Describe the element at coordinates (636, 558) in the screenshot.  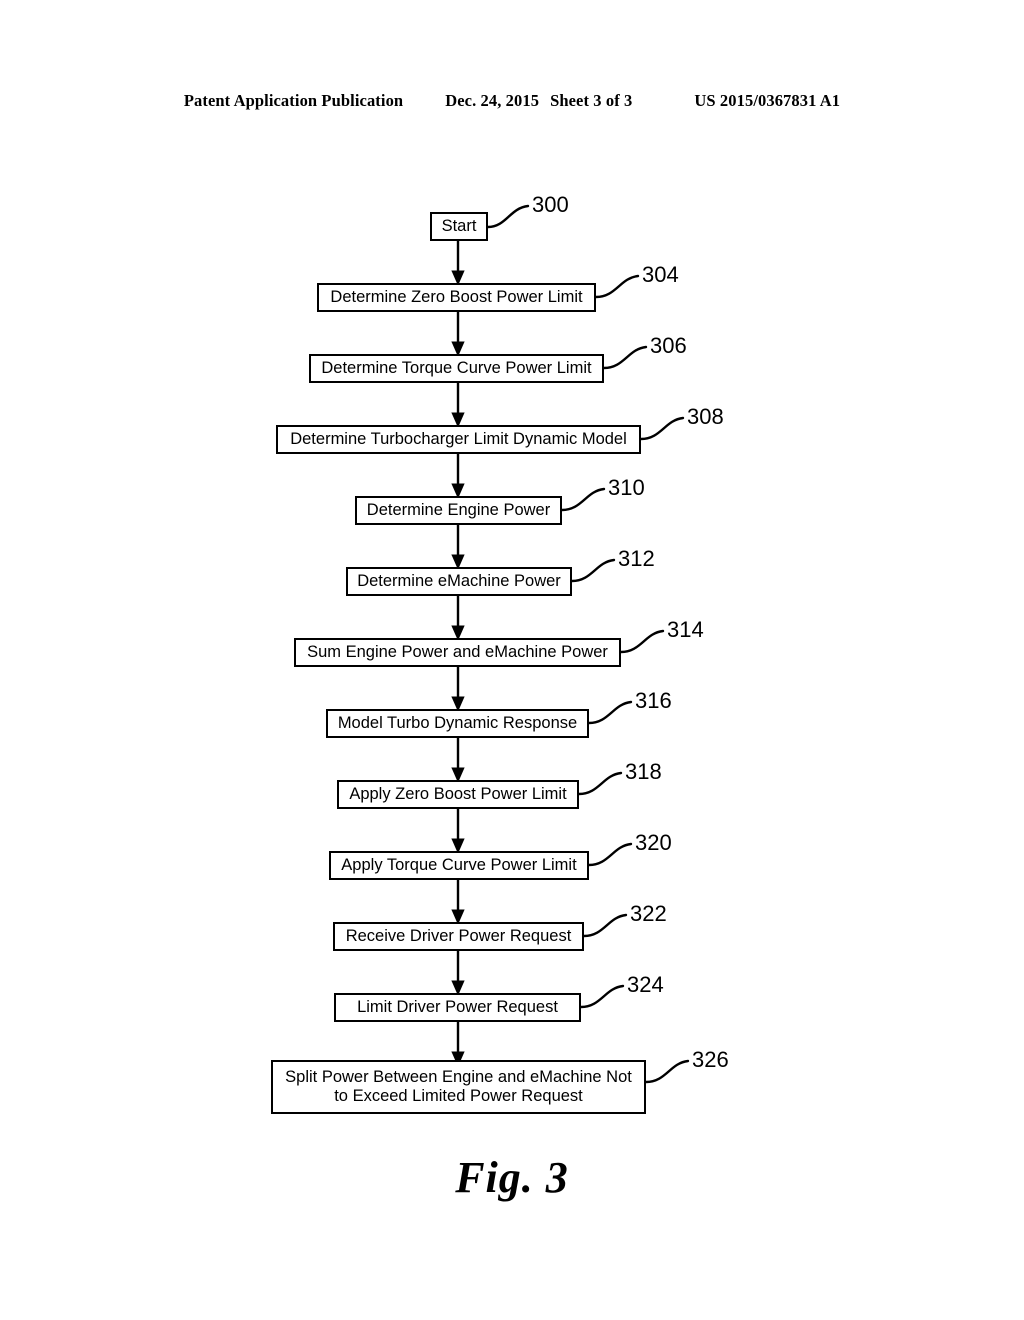
I see `reference-numeral-312: 312` at that location.